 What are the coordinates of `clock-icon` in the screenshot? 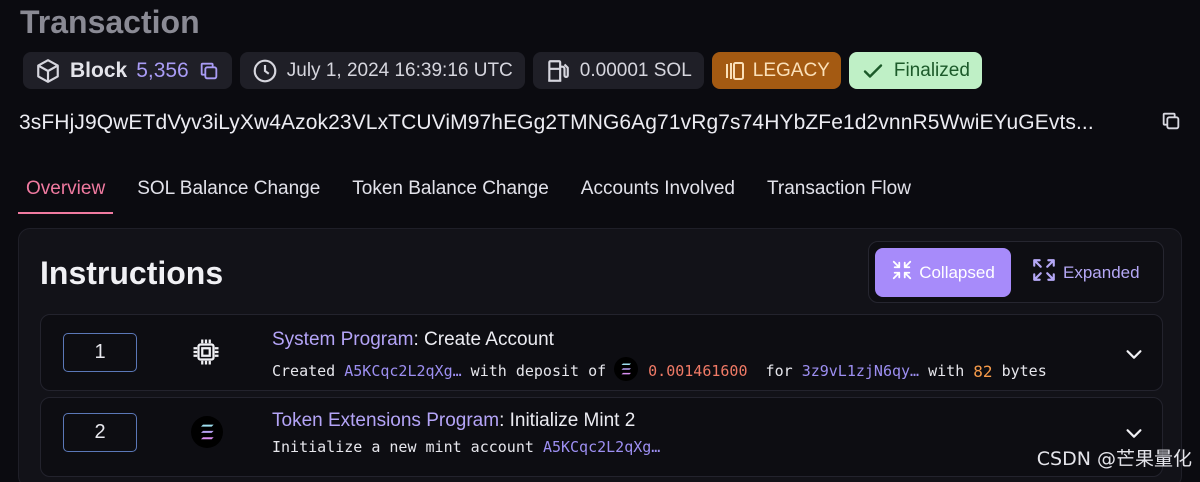 It's located at (265, 71).